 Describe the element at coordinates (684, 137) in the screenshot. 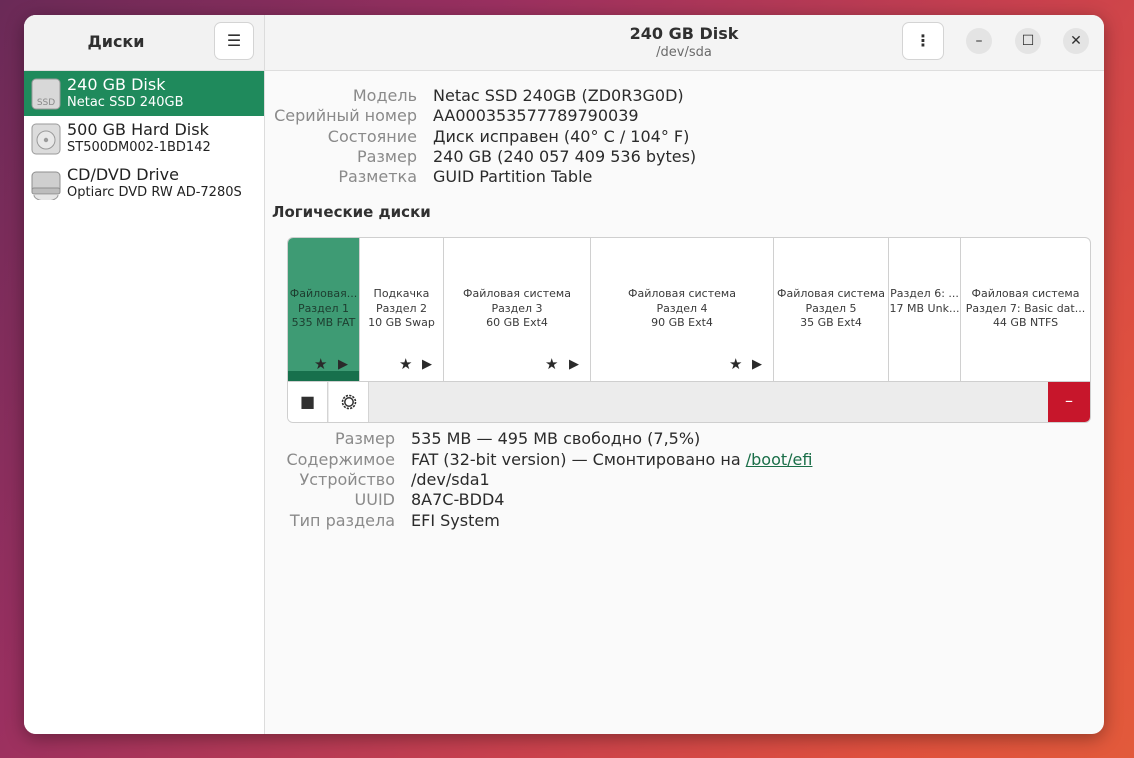

I see `info-row-health: Состояние Диск исправен (40° C / 104° F)` at that location.